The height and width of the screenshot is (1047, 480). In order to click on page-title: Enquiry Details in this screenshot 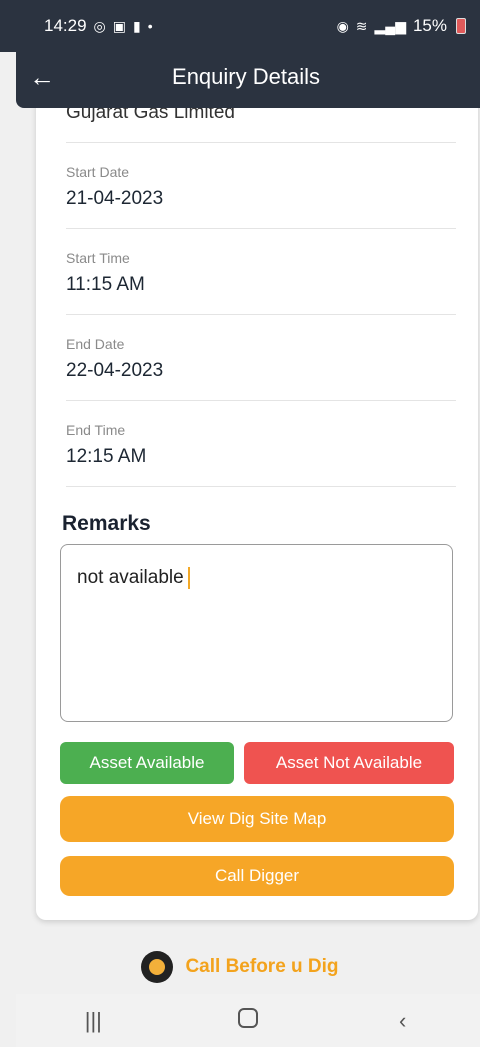, I will do `click(246, 76)`.